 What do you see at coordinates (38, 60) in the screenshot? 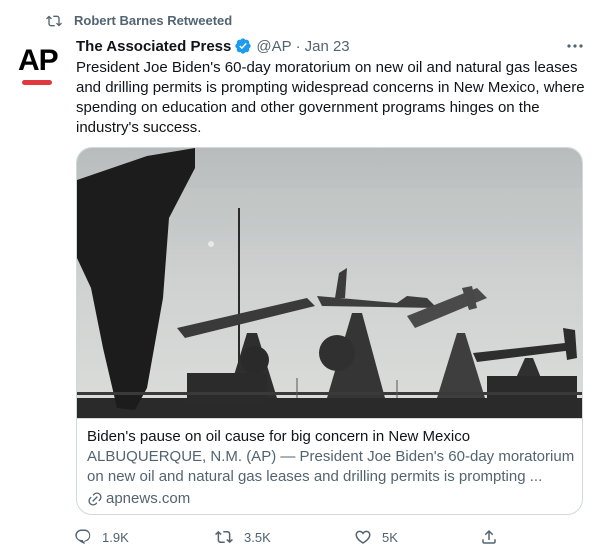
I see `ap-logo: AP` at bounding box center [38, 60].